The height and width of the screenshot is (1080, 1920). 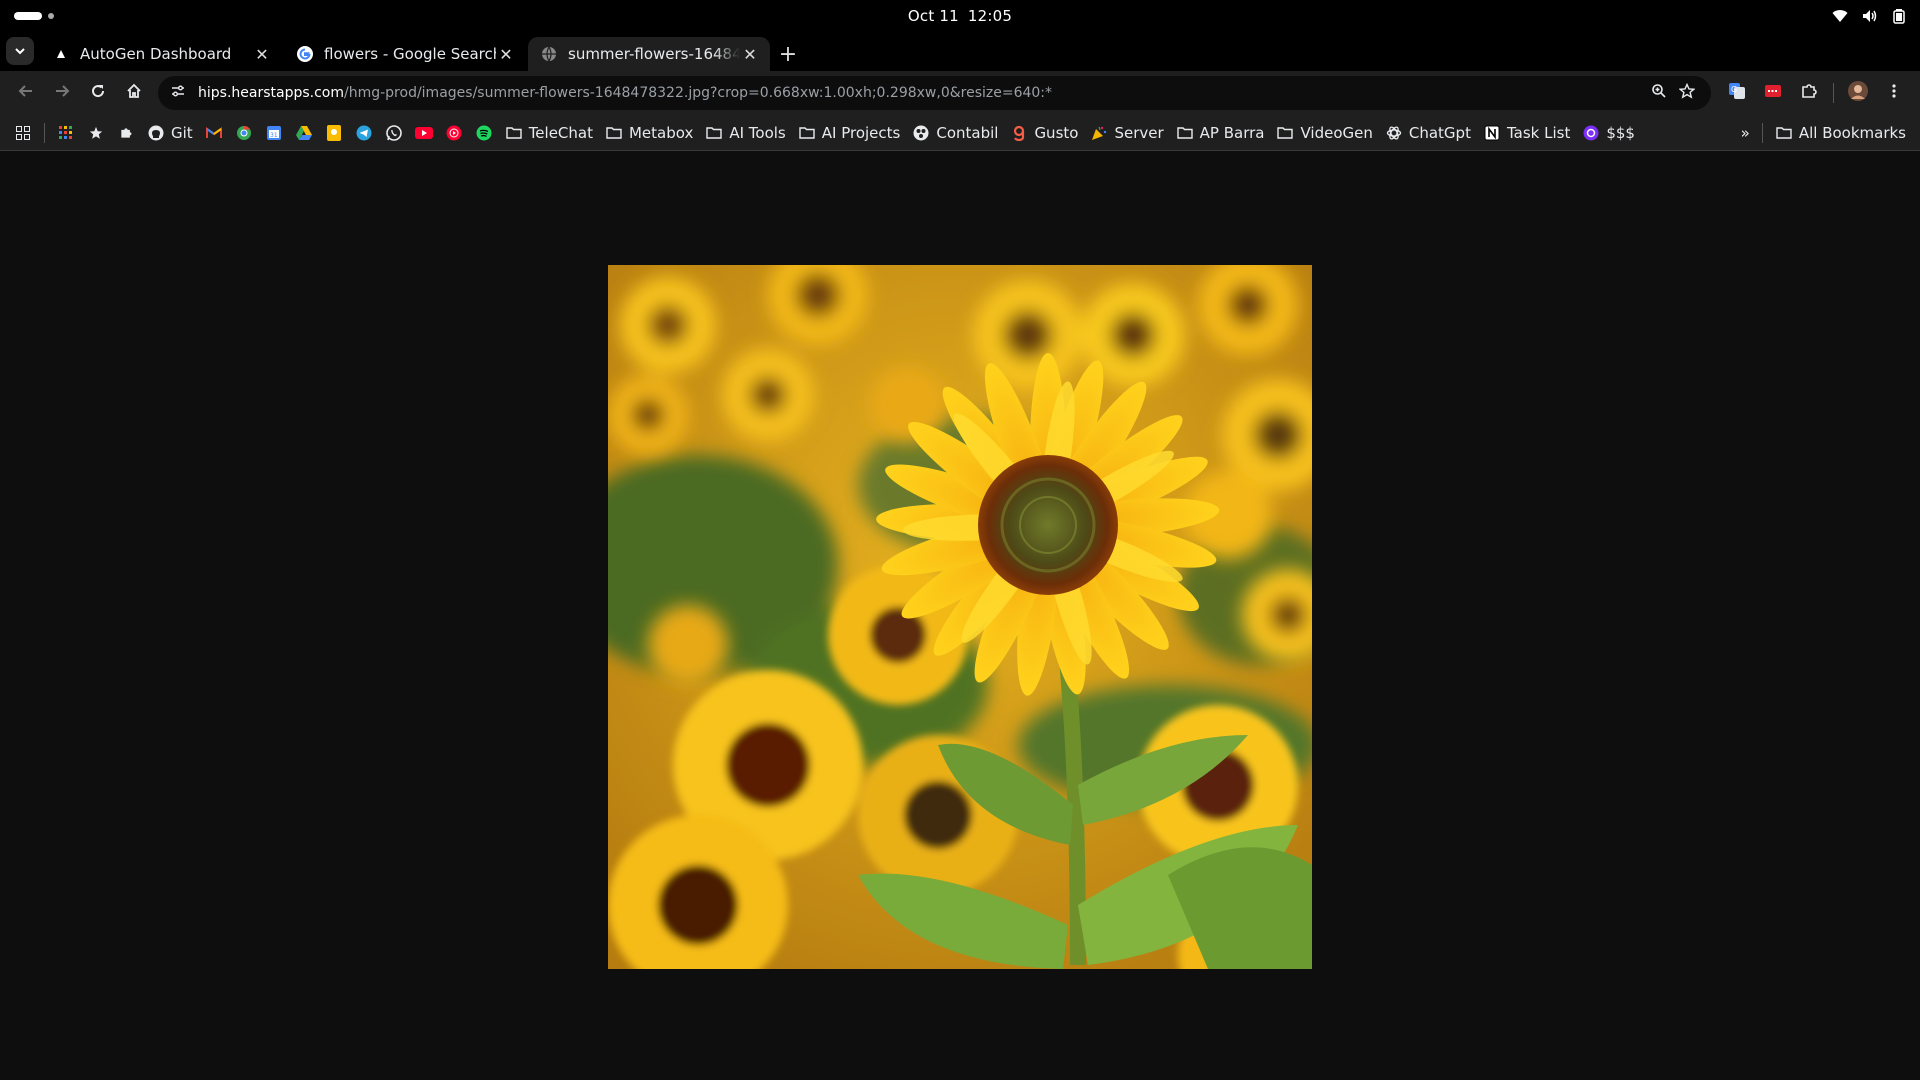 I want to click on bookmark-gmail, so click(x=214, y=133).